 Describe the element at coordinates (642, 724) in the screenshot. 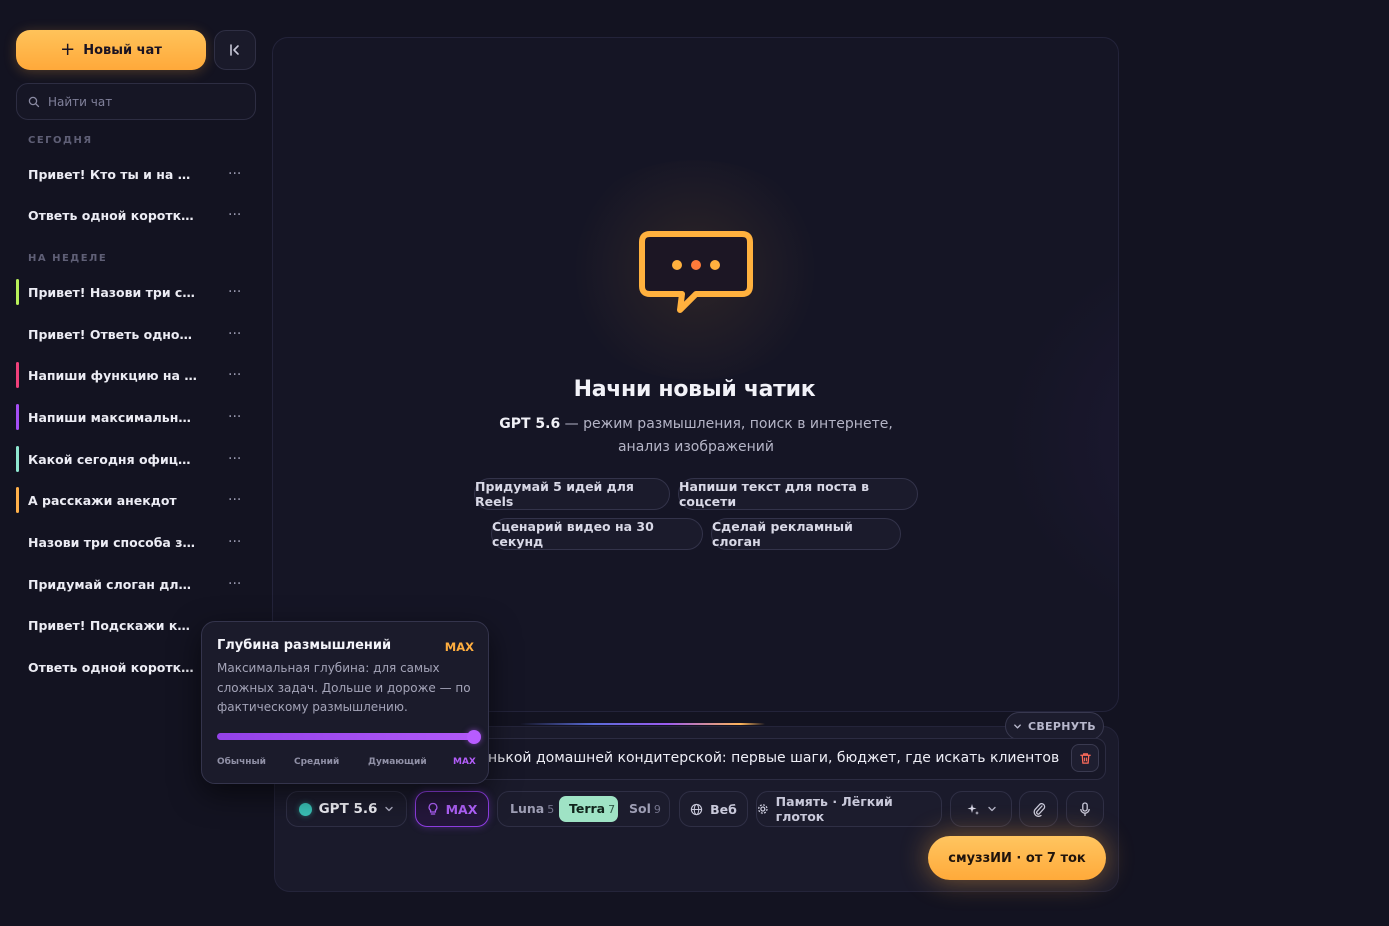

I see `gradient-divider` at that location.